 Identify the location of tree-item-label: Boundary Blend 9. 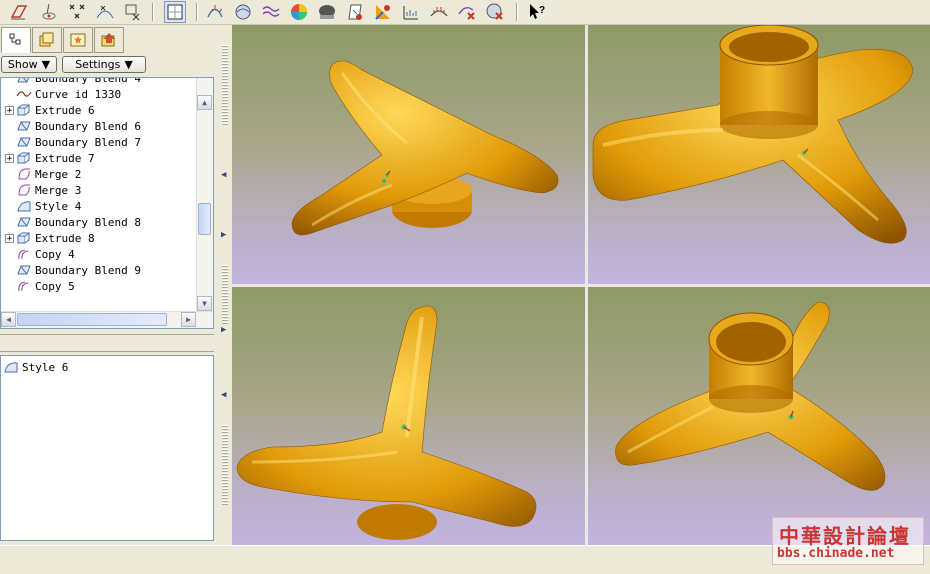
(88, 270).